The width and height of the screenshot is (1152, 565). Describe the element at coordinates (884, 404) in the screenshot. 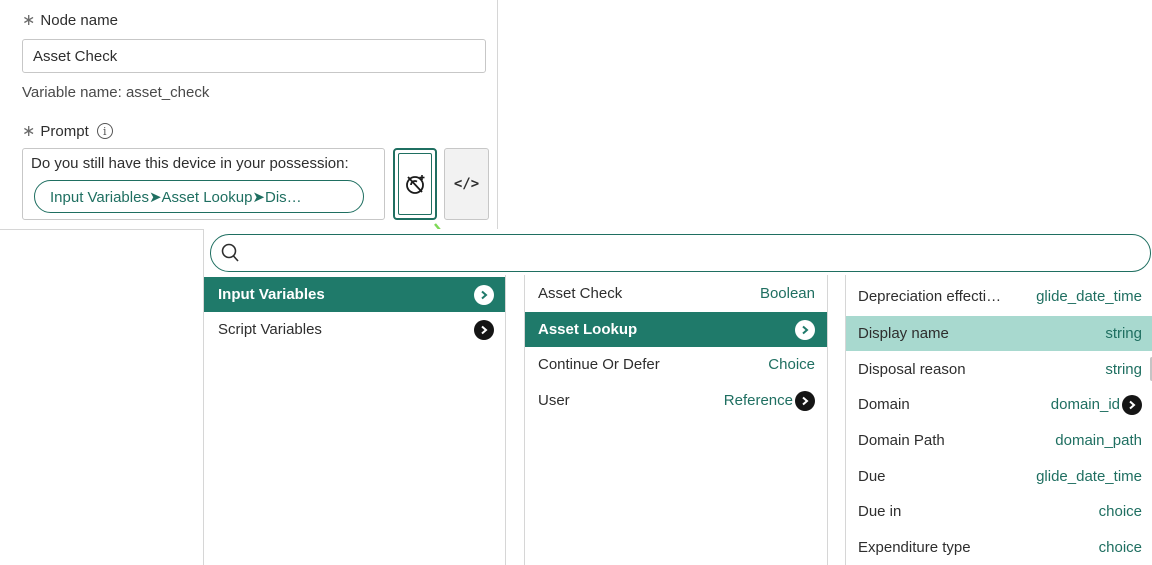

I see `picker-item-label: Domain` at that location.